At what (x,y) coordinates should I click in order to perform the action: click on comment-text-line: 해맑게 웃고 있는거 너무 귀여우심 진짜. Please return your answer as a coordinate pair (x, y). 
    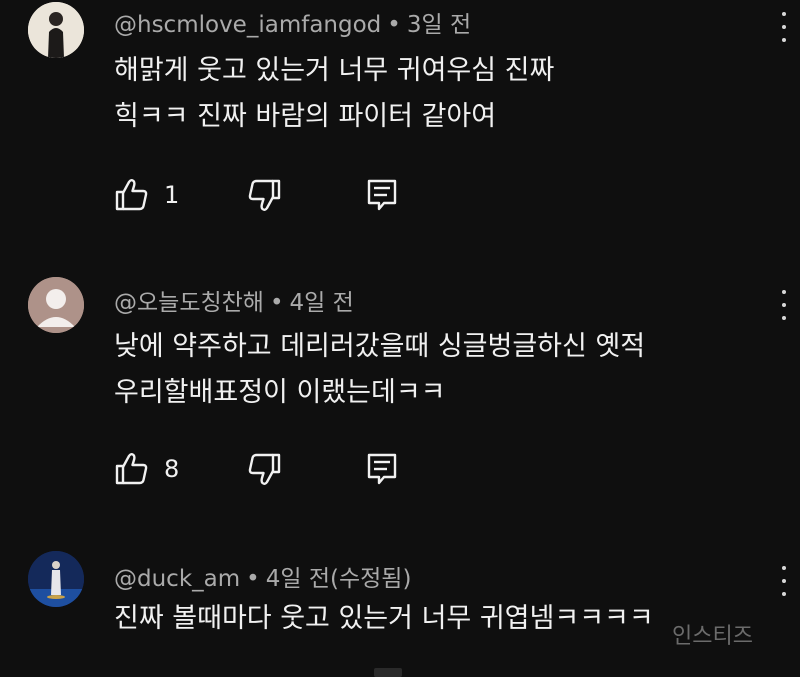
    Looking at the image, I should click on (334, 70).